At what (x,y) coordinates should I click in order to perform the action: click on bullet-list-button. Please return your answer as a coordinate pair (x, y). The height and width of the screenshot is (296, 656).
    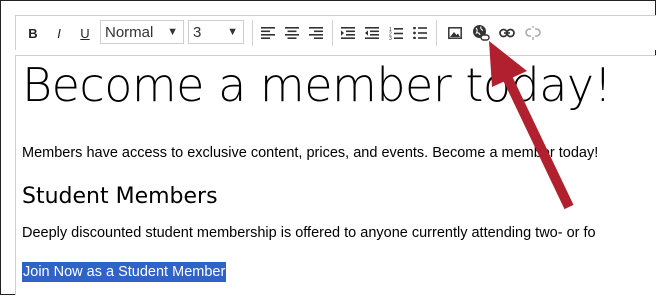
    Looking at the image, I should click on (420, 33).